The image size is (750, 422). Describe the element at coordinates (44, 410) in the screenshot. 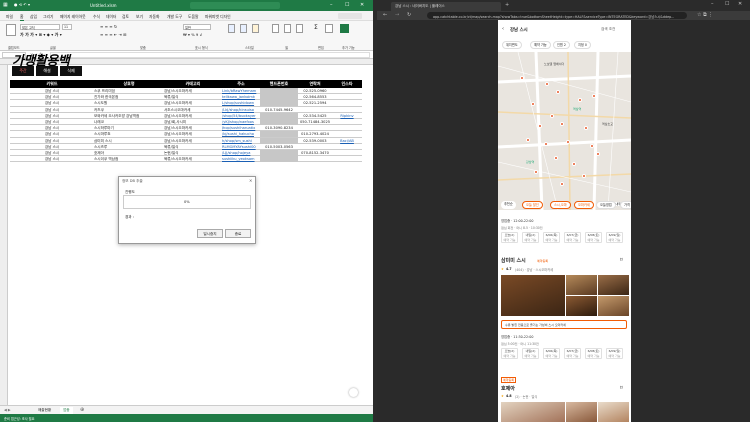

I see `sheet-tab-sales: 매출현황` at that location.